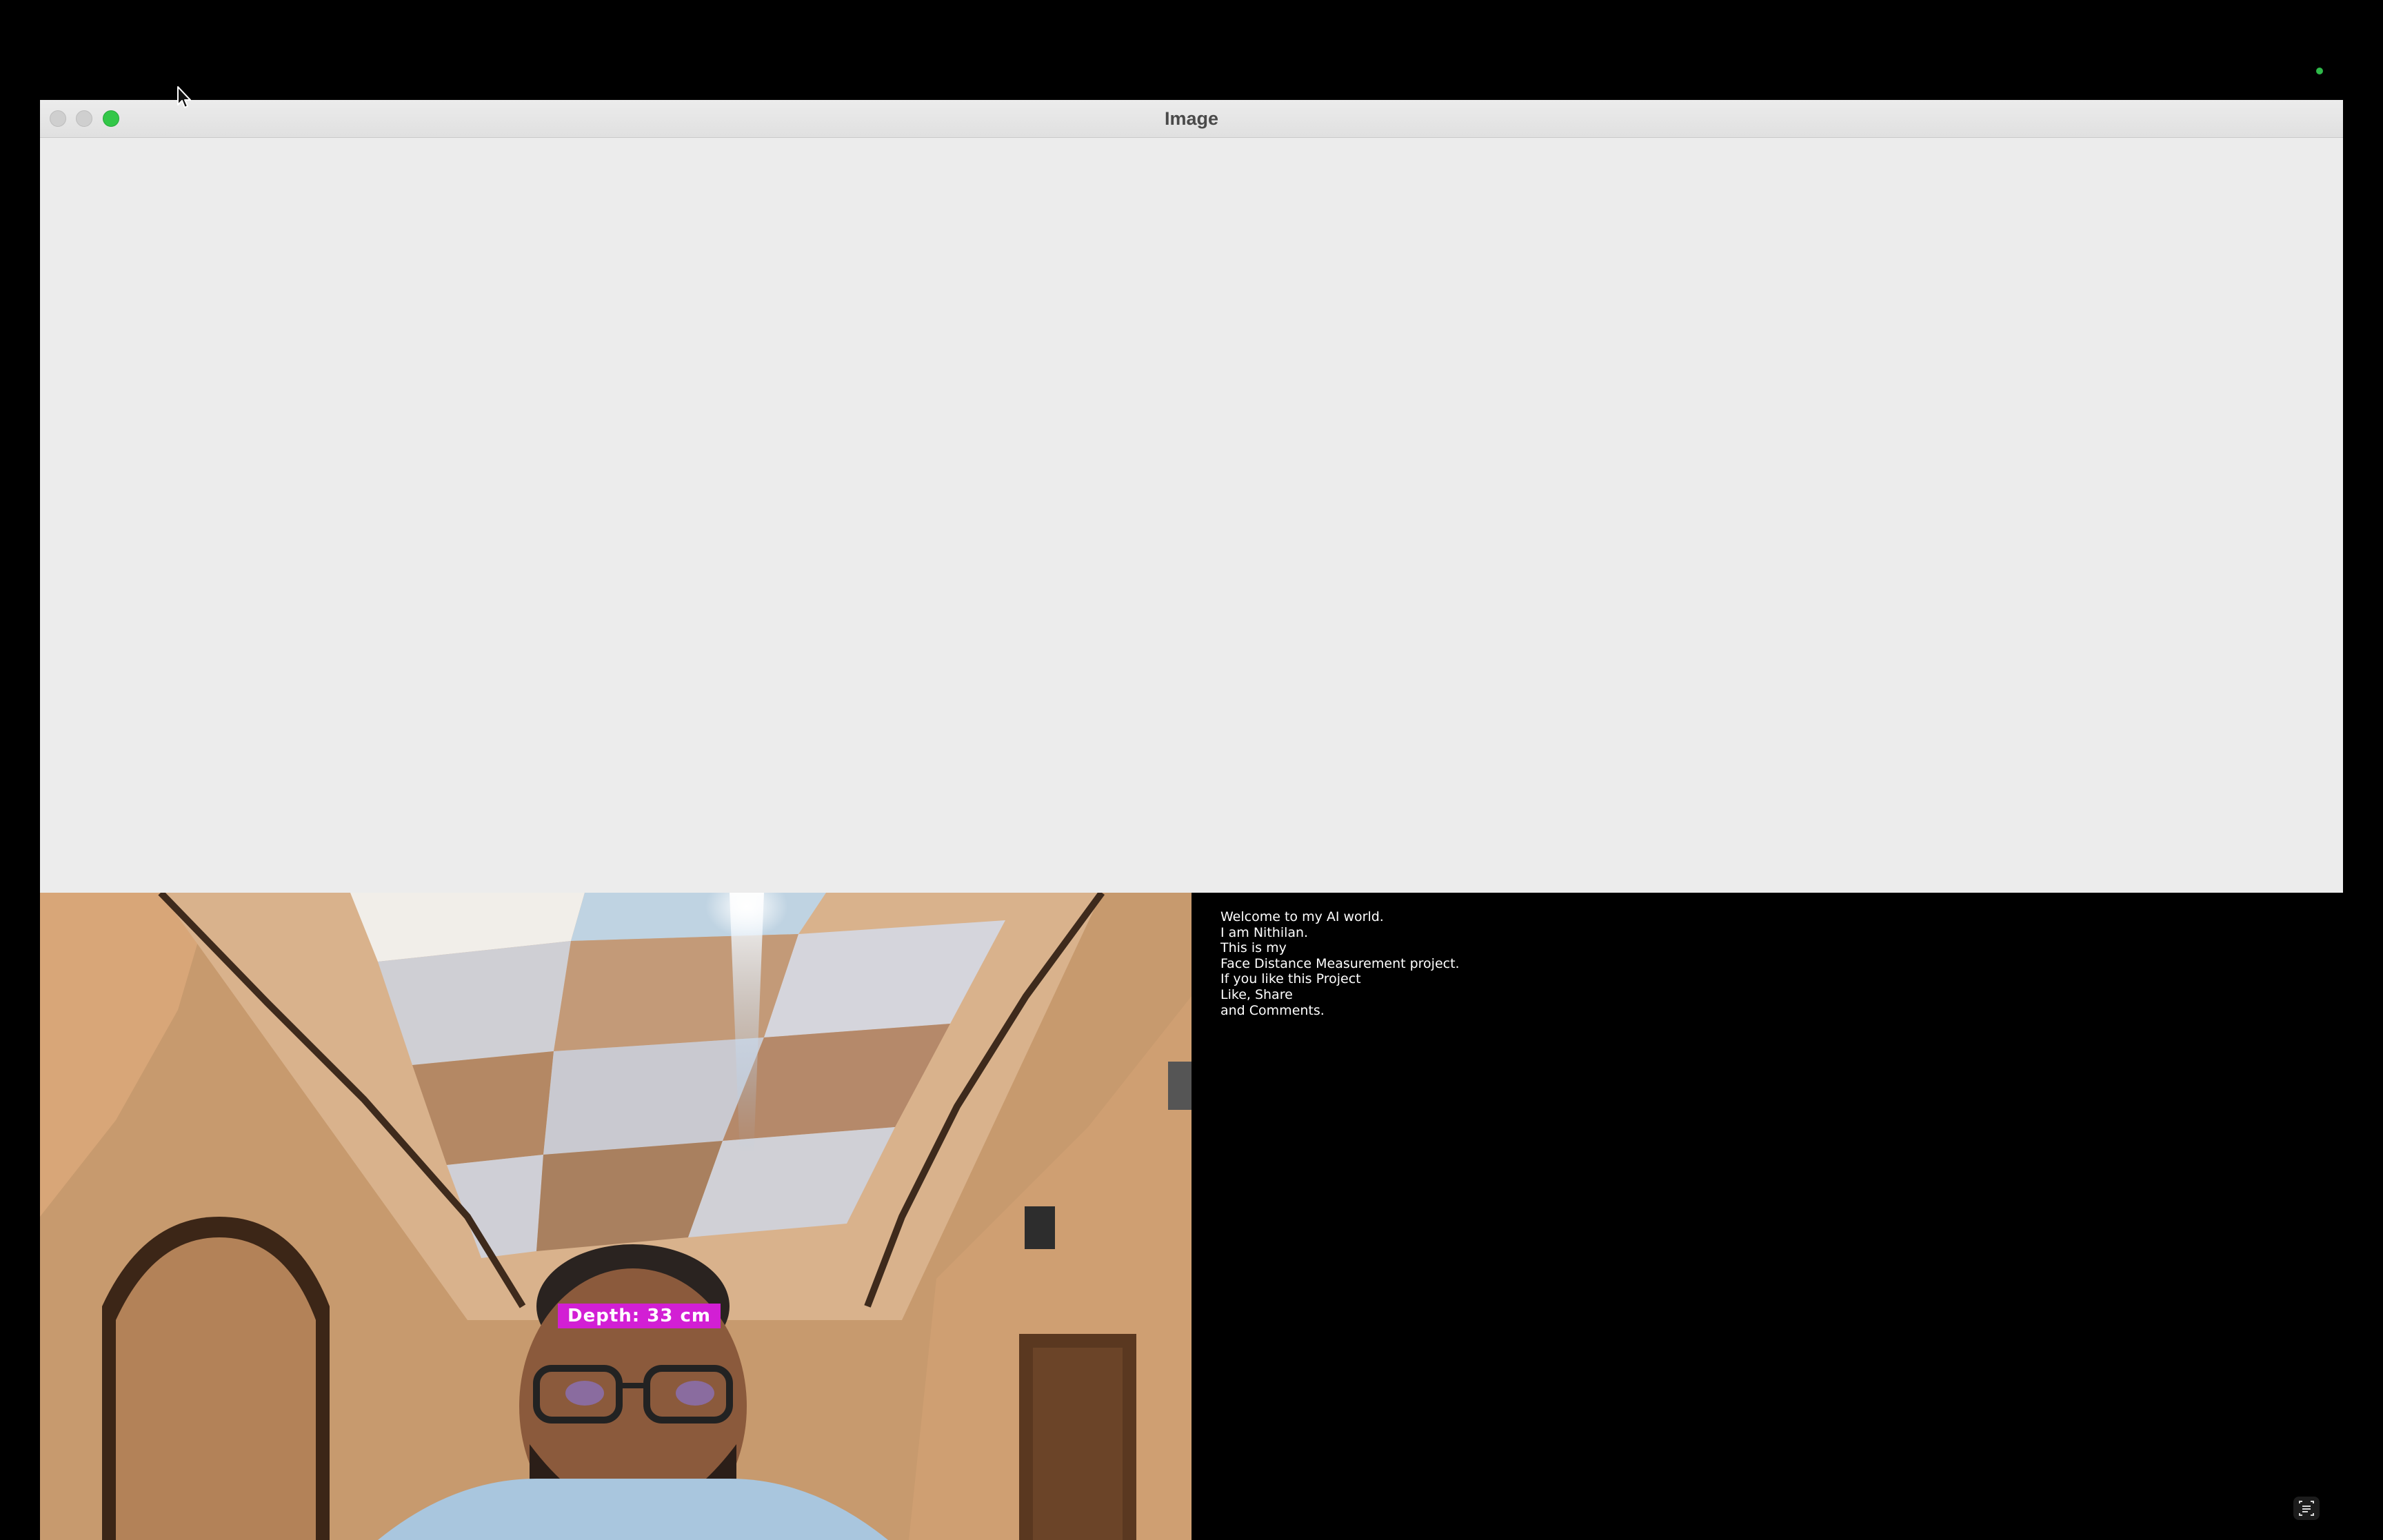  What do you see at coordinates (1253, 948) in the screenshot?
I see `message-line: This is my` at bounding box center [1253, 948].